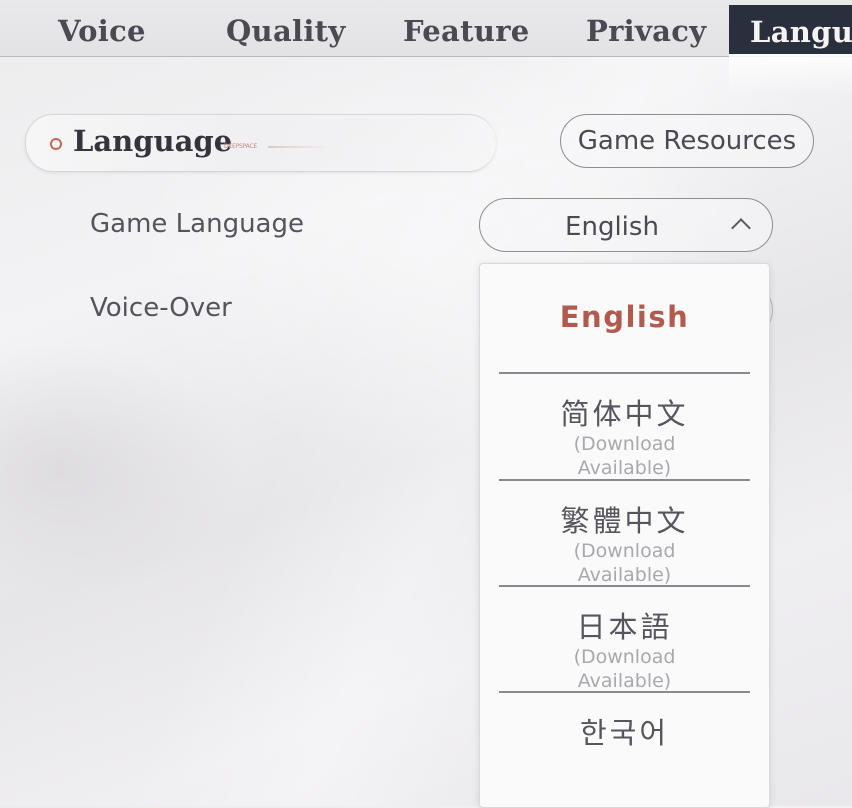 The width and height of the screenshot is (852, 808). Describe the element at coordinates (197, 224) in the screenshot. I see `game-language-label: Game Language` at that location.